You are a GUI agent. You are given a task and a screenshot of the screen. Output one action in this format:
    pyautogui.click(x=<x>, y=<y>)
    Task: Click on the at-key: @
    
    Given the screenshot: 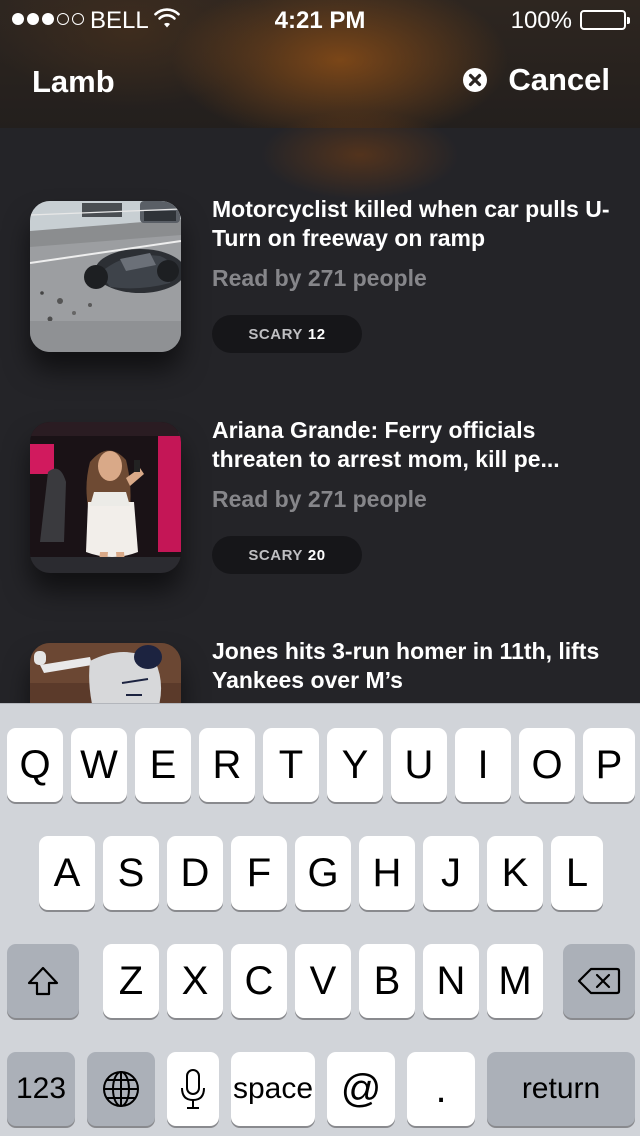 What is the action you would take?
    pyautogui.click(x=361, y=1089)
    